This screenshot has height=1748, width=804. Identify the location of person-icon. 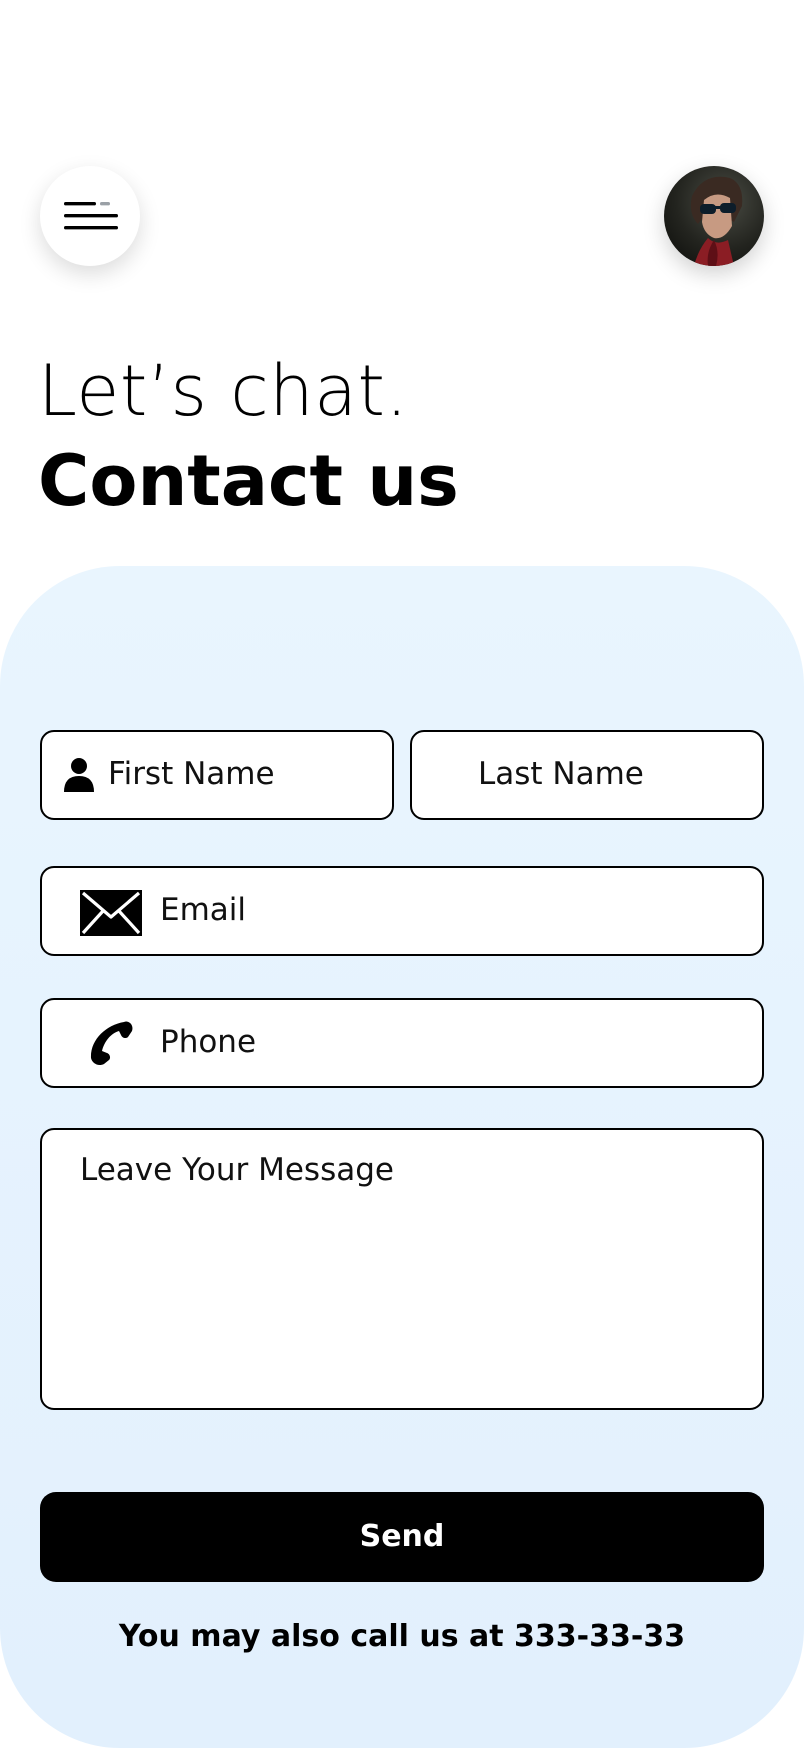
(79, 775).